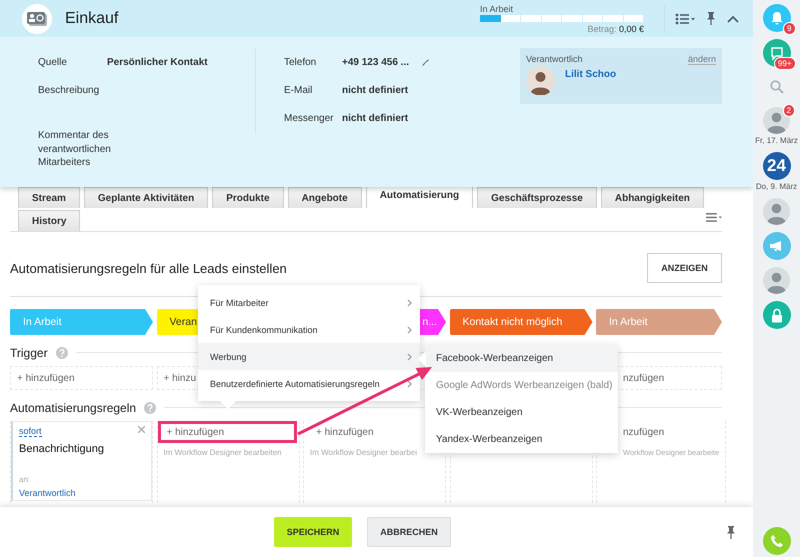 The height and width of the screenshot is (557, 800). I want to click on menu-icon, so click(714, 217).